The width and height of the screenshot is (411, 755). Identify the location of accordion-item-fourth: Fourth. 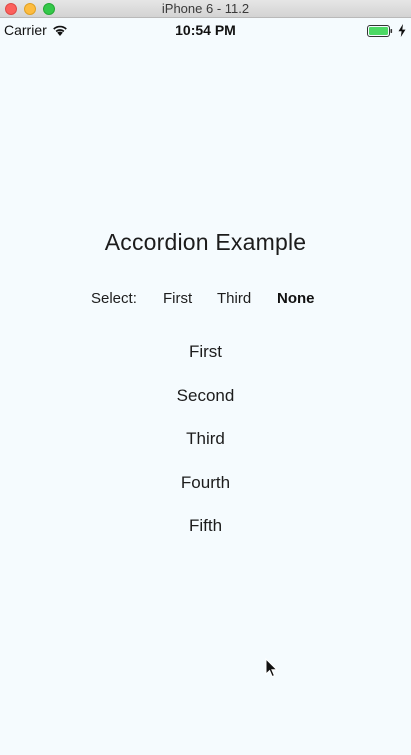
(205, 493).